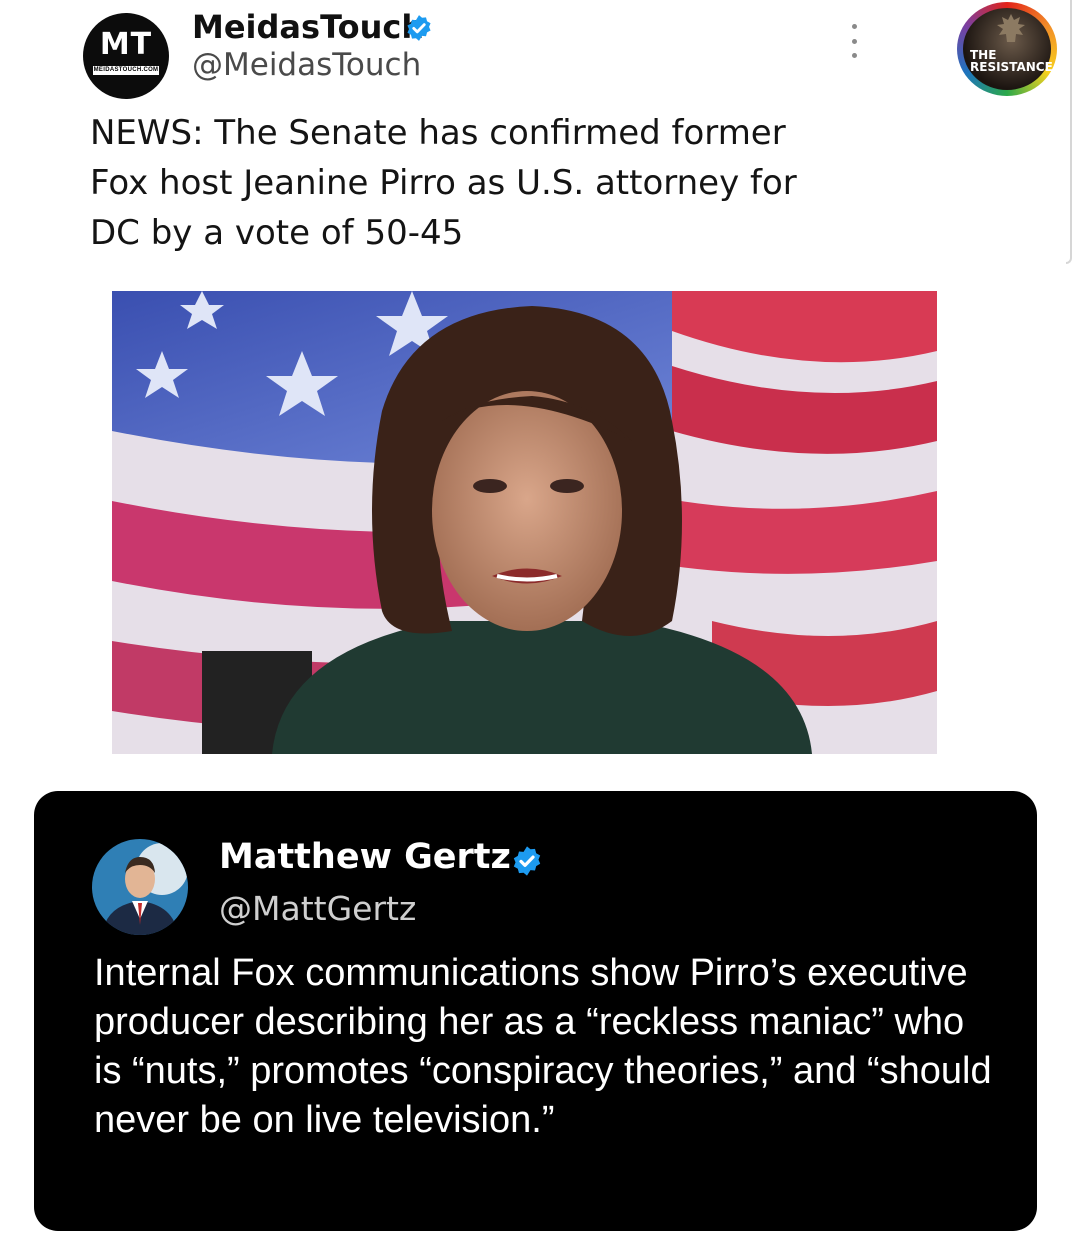 The width and height of the screenshot is (1077, 1253). I want to click on statue-of-liberty-icon, so click(1011, 28).